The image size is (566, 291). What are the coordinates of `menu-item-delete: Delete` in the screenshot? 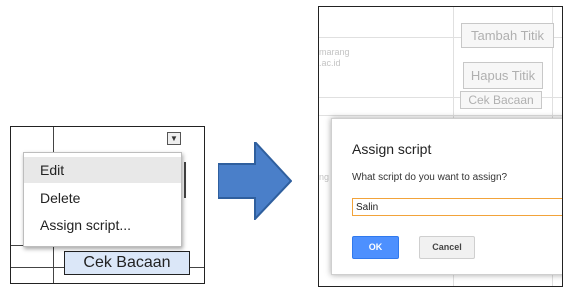 It's located at (102, 198).